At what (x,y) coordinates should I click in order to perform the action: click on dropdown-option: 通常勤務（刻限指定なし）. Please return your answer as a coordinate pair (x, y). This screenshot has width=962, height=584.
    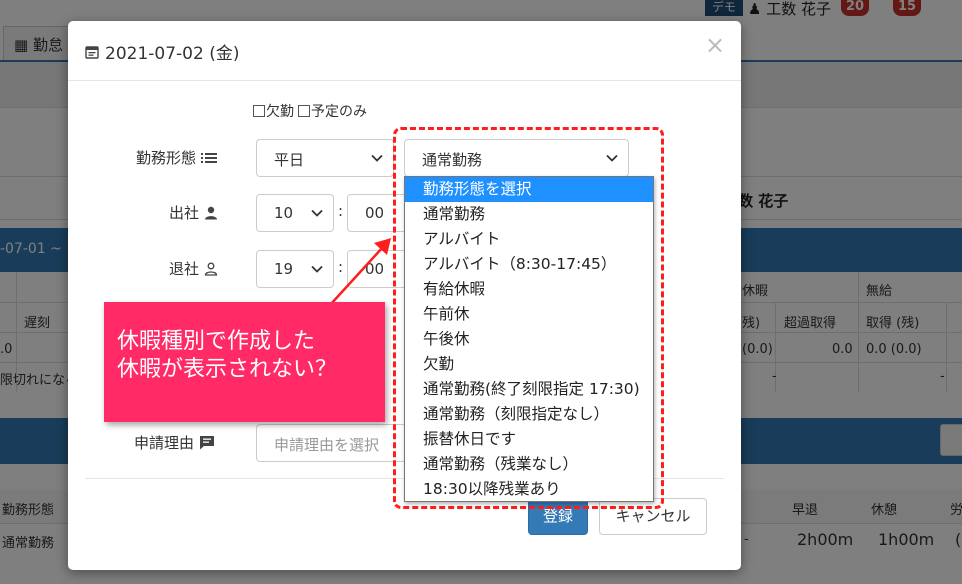
    Looking at the image, I should click on (529, 414).